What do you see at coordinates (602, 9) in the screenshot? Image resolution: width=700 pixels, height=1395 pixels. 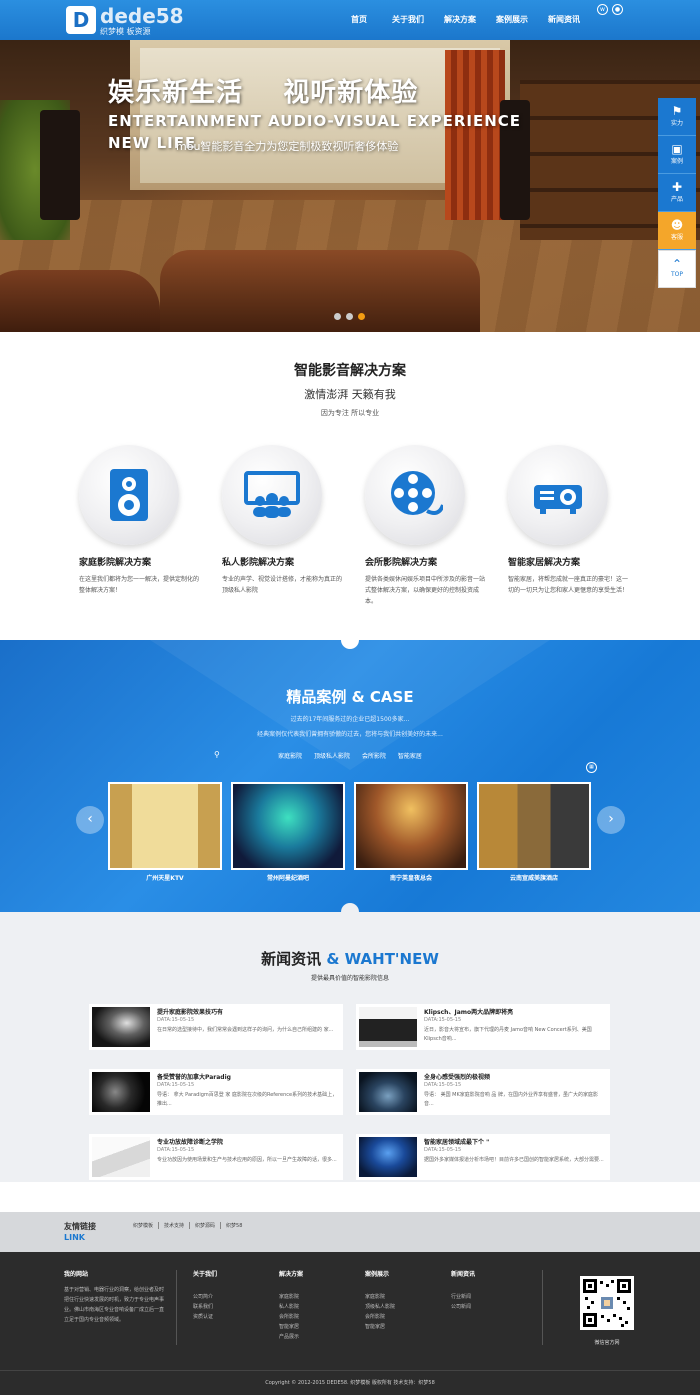 I see `weibo-icon: w` at bounding box center [602, 9].